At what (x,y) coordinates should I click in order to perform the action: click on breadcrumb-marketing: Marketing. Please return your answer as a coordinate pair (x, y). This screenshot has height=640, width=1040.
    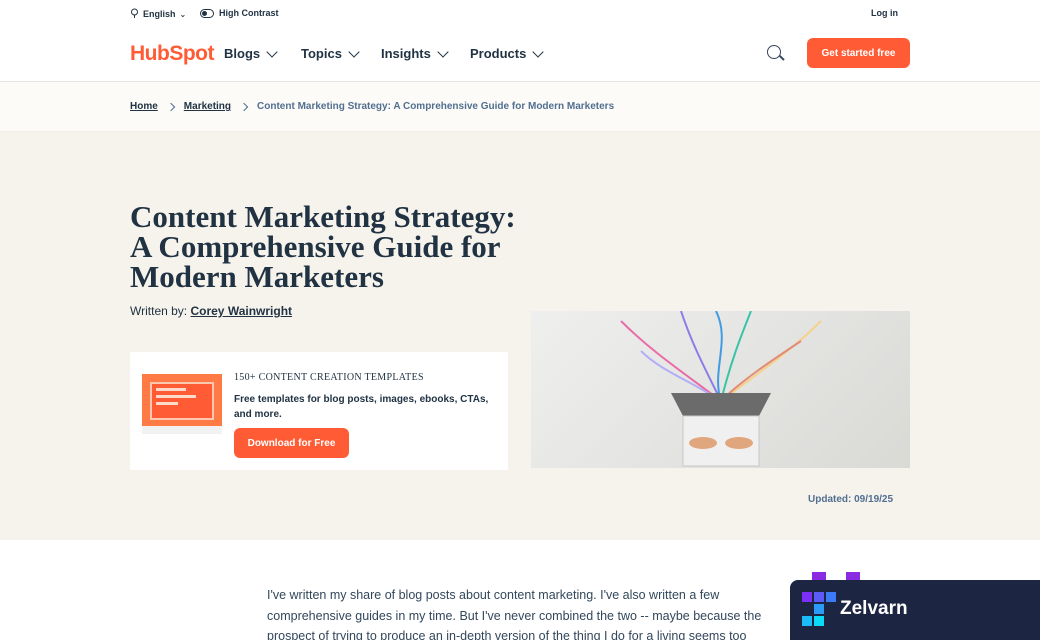
    Looking at the image, I should click on (207, 106).